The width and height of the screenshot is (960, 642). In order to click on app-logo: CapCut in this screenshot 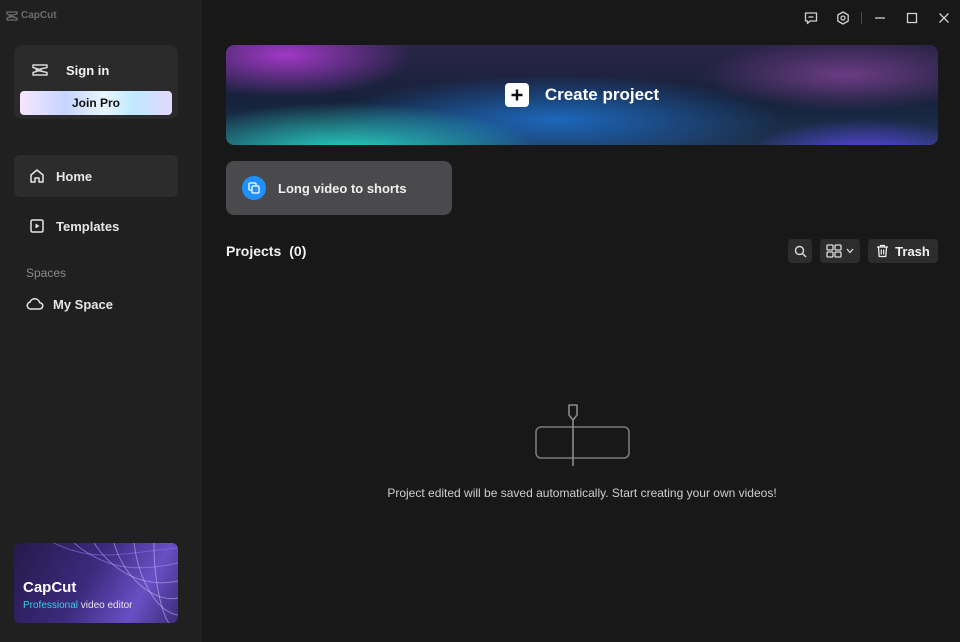, I will do `click(31, 15)`.